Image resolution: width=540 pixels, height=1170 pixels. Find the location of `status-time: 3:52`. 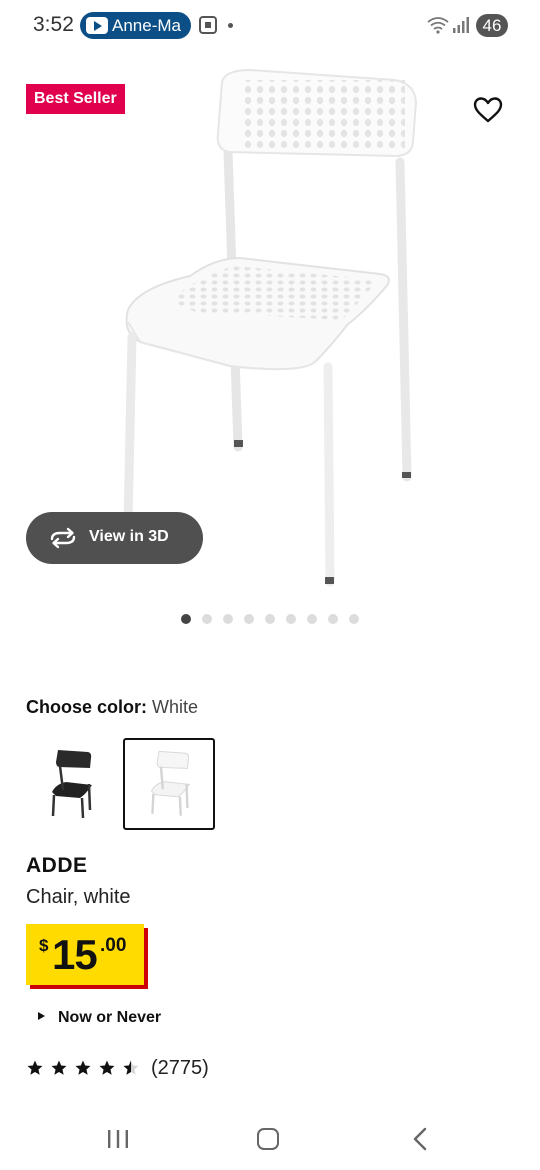

status-time: 3:52 is located at coordinates (53, 24).